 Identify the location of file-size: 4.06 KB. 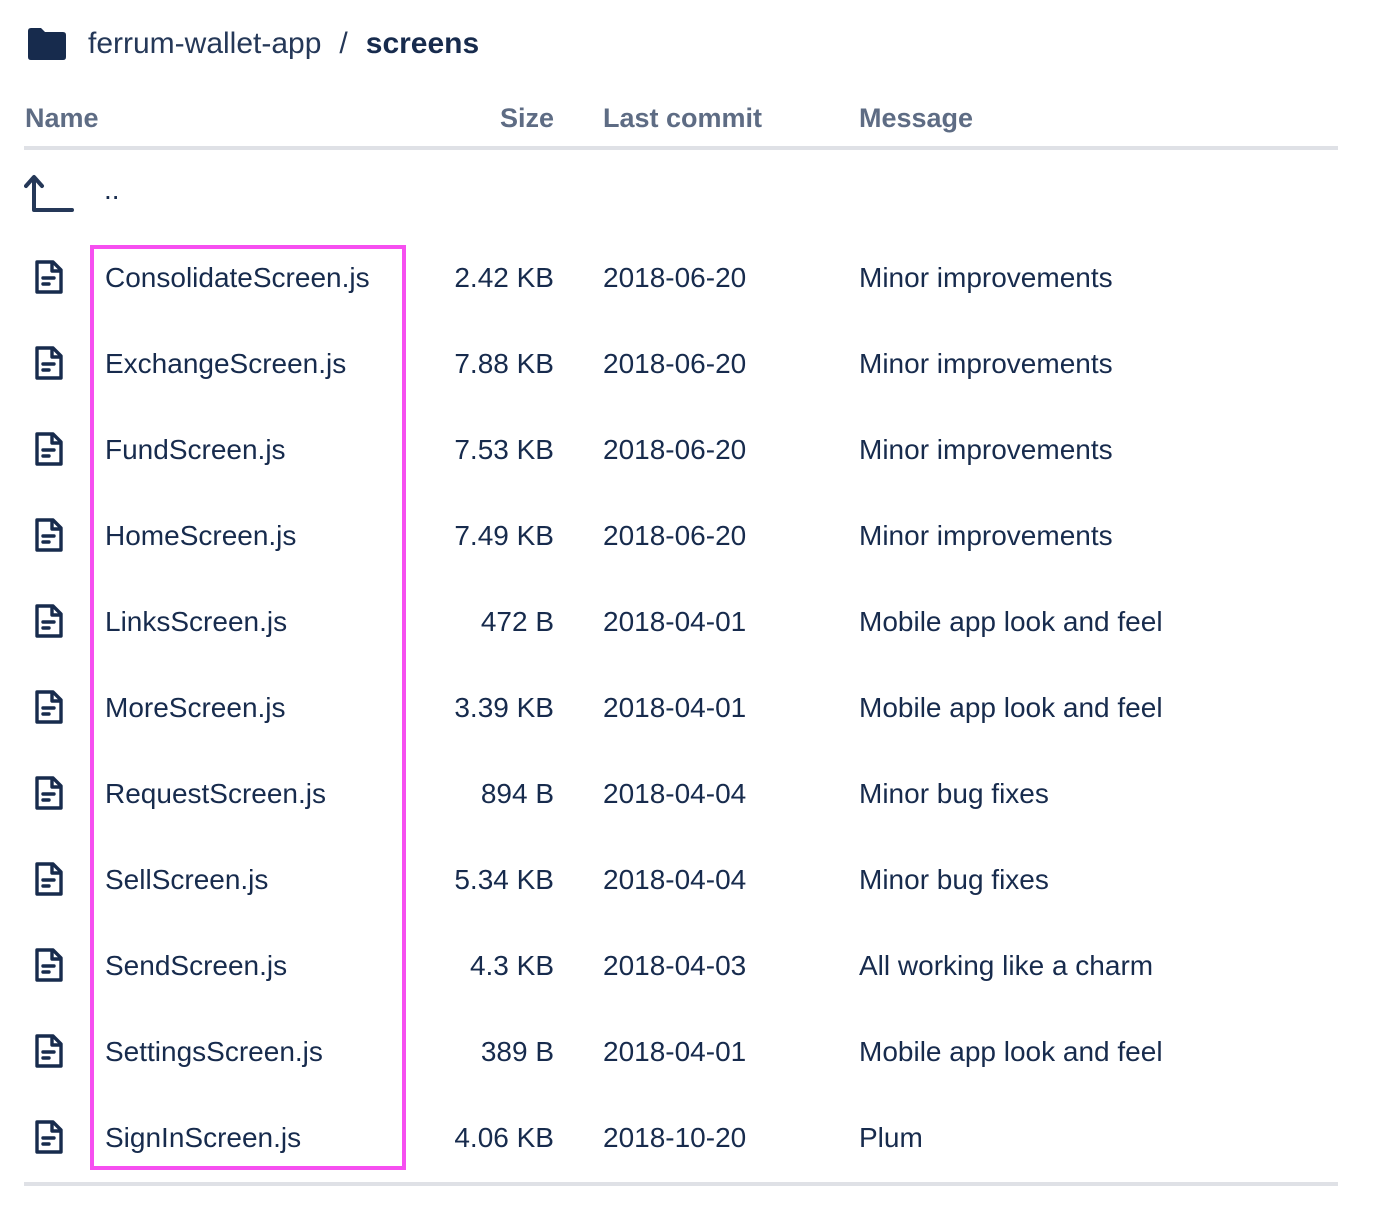
(504, 1137).